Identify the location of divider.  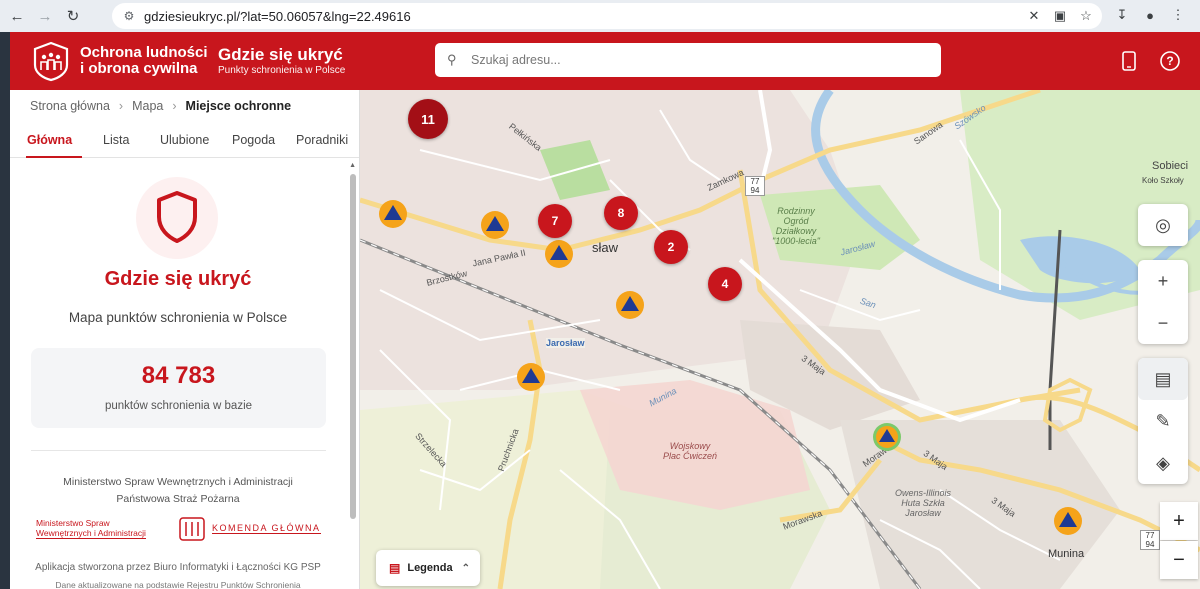
(178, 450).